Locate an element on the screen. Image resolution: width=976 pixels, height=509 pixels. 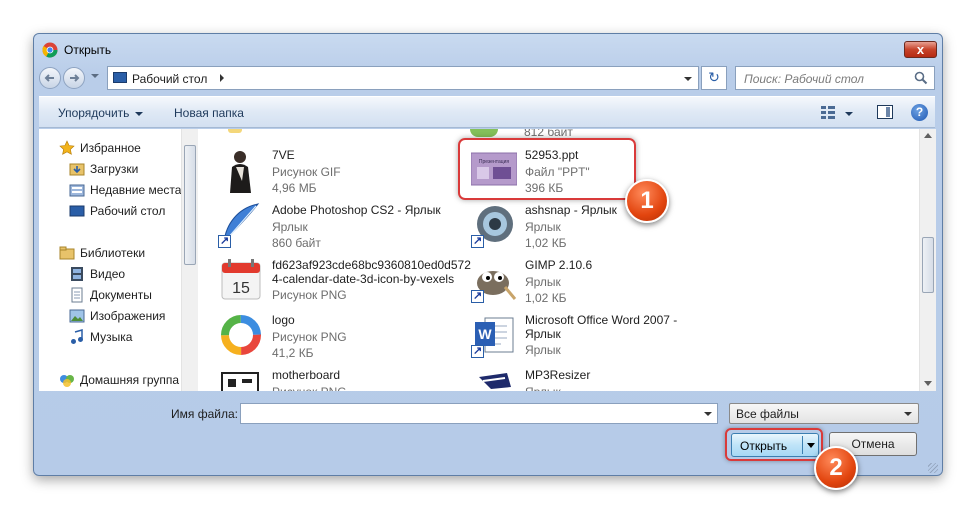
file-name: 7VE is located at coordinates (283, 155).